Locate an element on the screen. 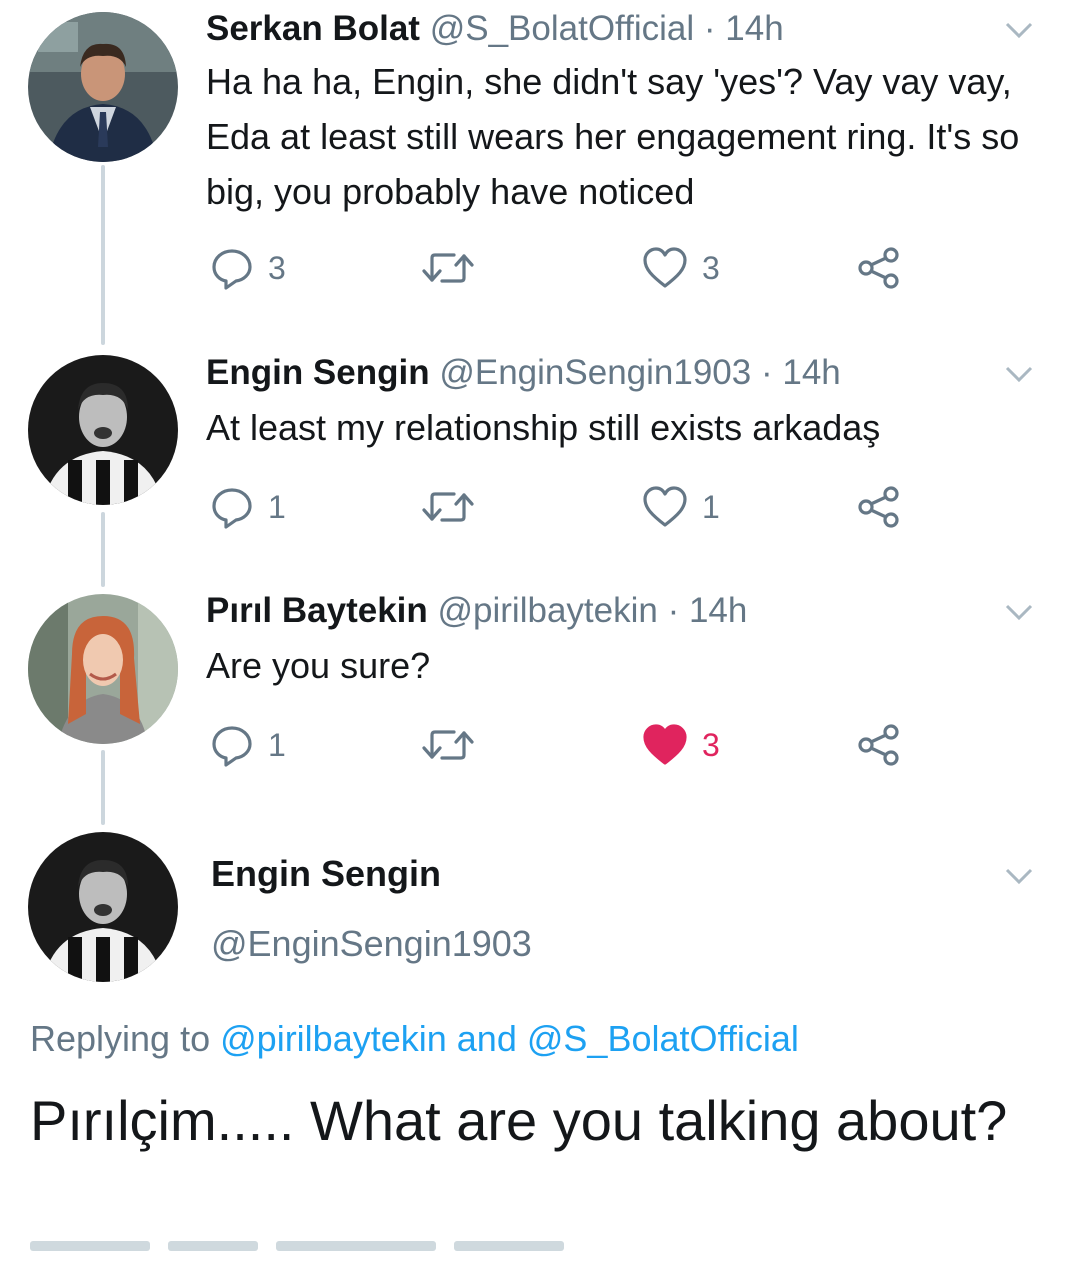 The image size is (1070, 1268). tweet-header: Engin Sengin @EnginSengin1903 · 14h is located at coordinates (523, 373).